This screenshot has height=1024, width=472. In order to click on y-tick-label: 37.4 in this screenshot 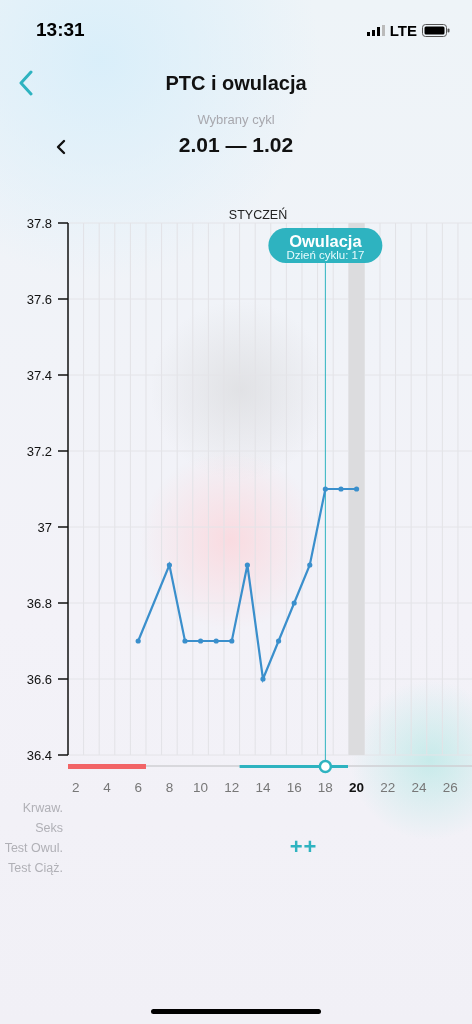, I will do `click(39, 375)`.